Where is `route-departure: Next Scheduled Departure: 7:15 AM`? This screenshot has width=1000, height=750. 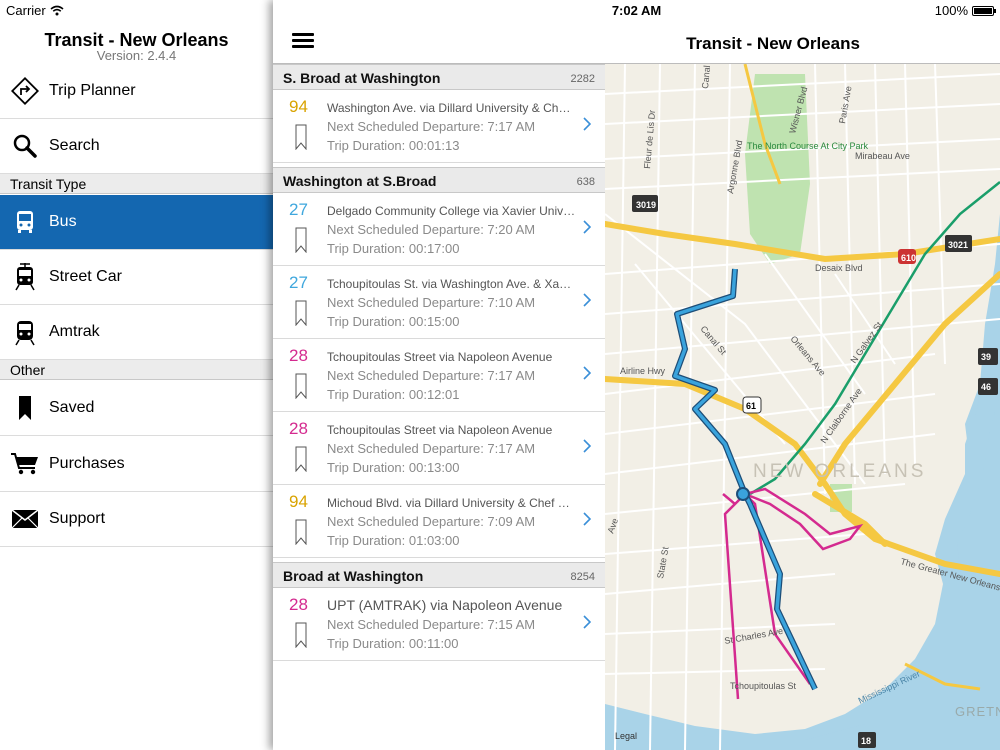 route-departure: Next Scheduled Departure: 7:15 AM is located at coordinates (431, 624).